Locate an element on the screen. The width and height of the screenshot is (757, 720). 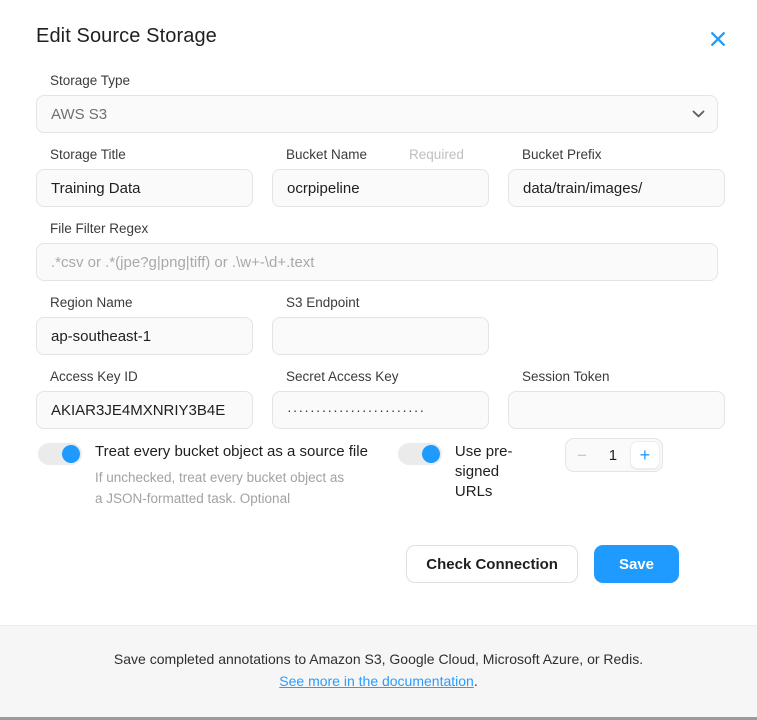
field-session-token: Session Token is located at coordinates (616, 398).